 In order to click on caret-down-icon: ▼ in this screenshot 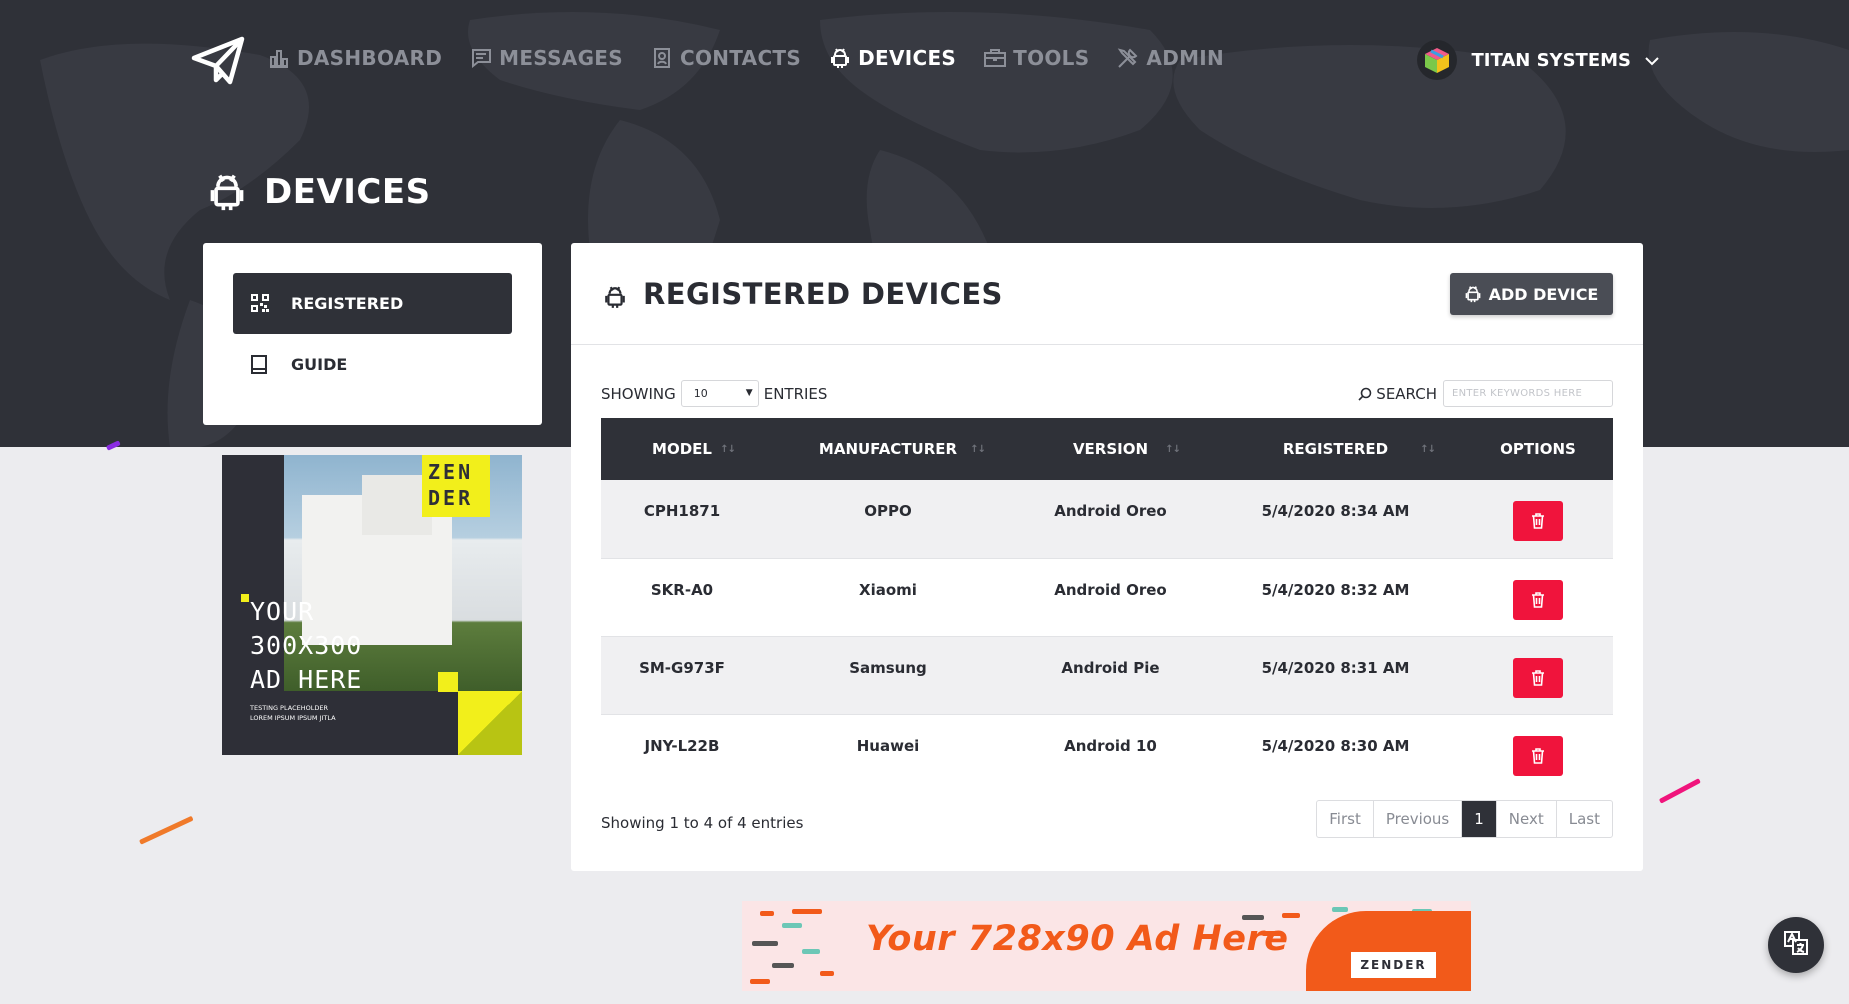, I will do `click(749, 393)`.